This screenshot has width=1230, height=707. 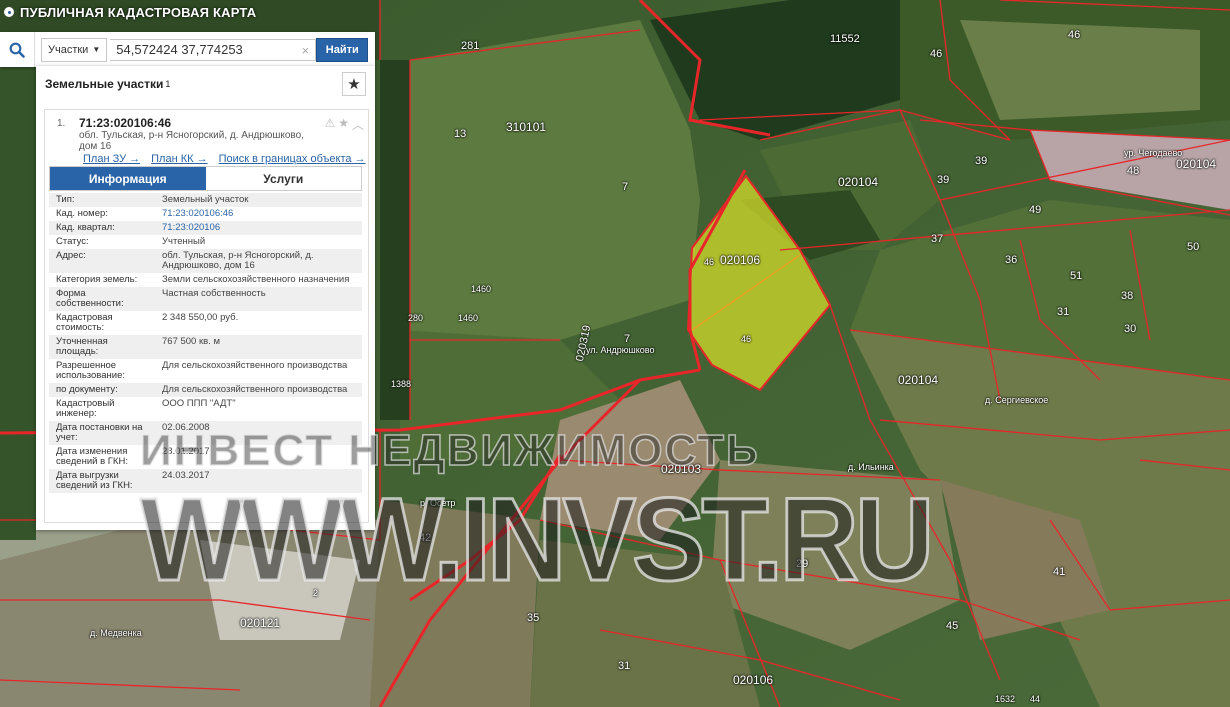 What do you see at coordinates (102, 299) in the screenshot?
I see `attribute-key: Форма собственности:` at bounding box center [102, 299].